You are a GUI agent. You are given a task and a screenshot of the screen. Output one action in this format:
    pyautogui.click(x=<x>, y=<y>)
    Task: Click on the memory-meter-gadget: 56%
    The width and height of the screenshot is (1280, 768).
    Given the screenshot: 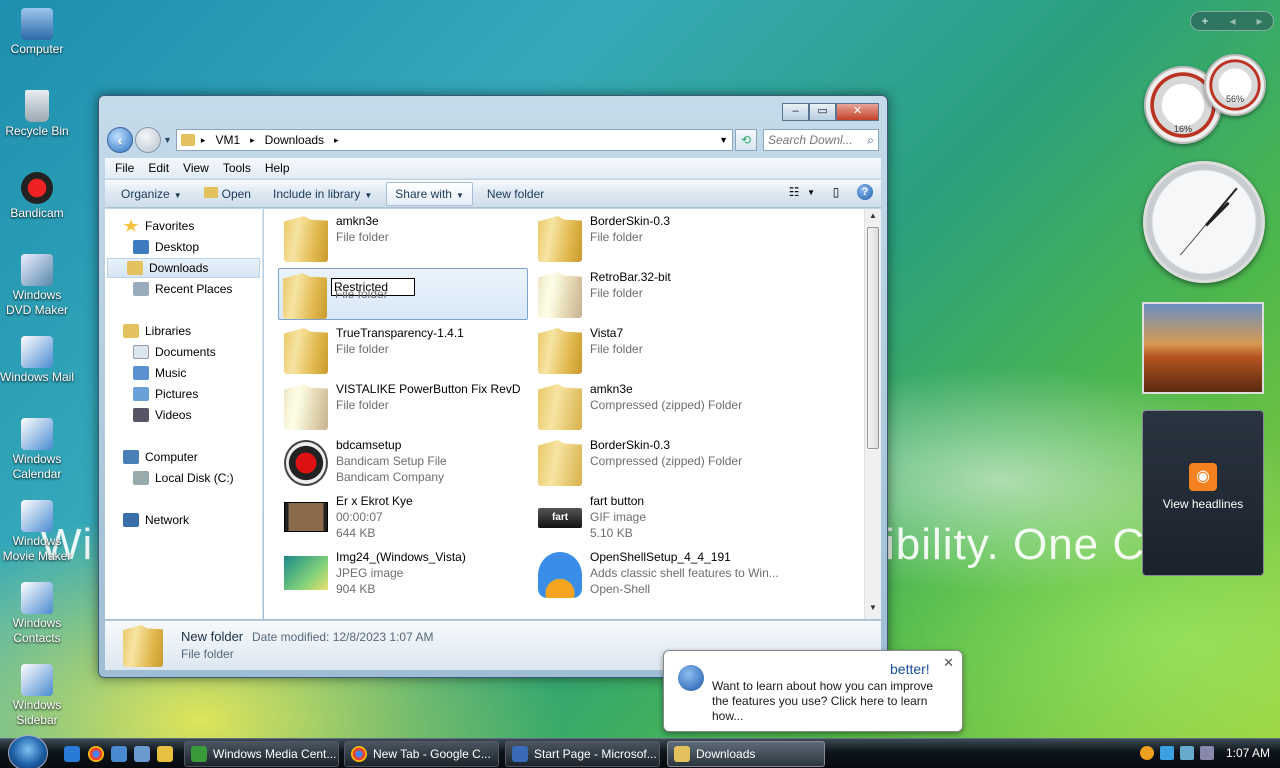 What is the action you would take?
    pyautogui.click(x=1235, y=85)
    